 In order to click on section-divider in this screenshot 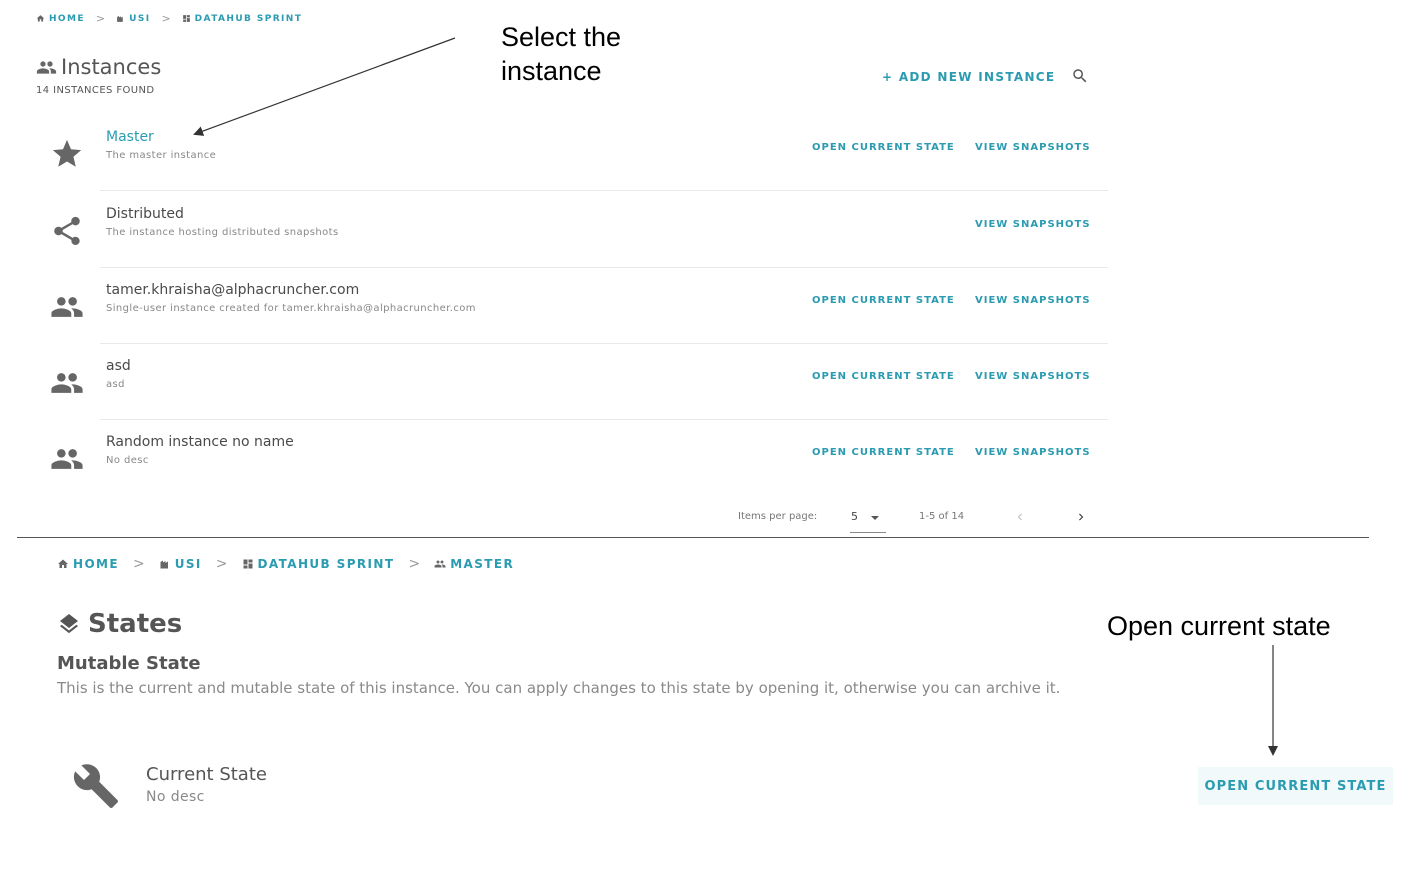, I will do `click(693, 537)`.